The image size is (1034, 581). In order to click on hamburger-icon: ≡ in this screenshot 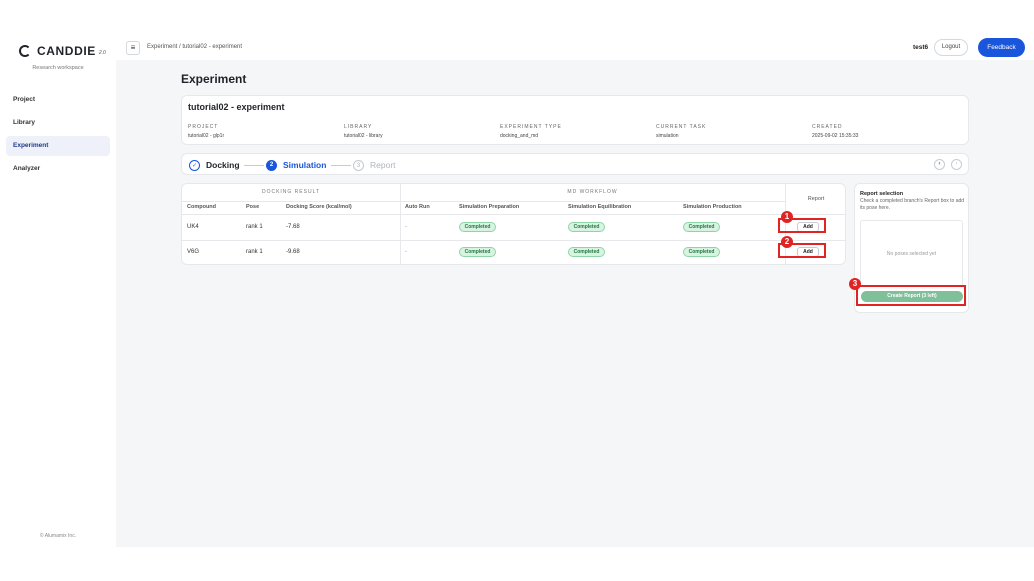, I will do `click(133, 47)`.